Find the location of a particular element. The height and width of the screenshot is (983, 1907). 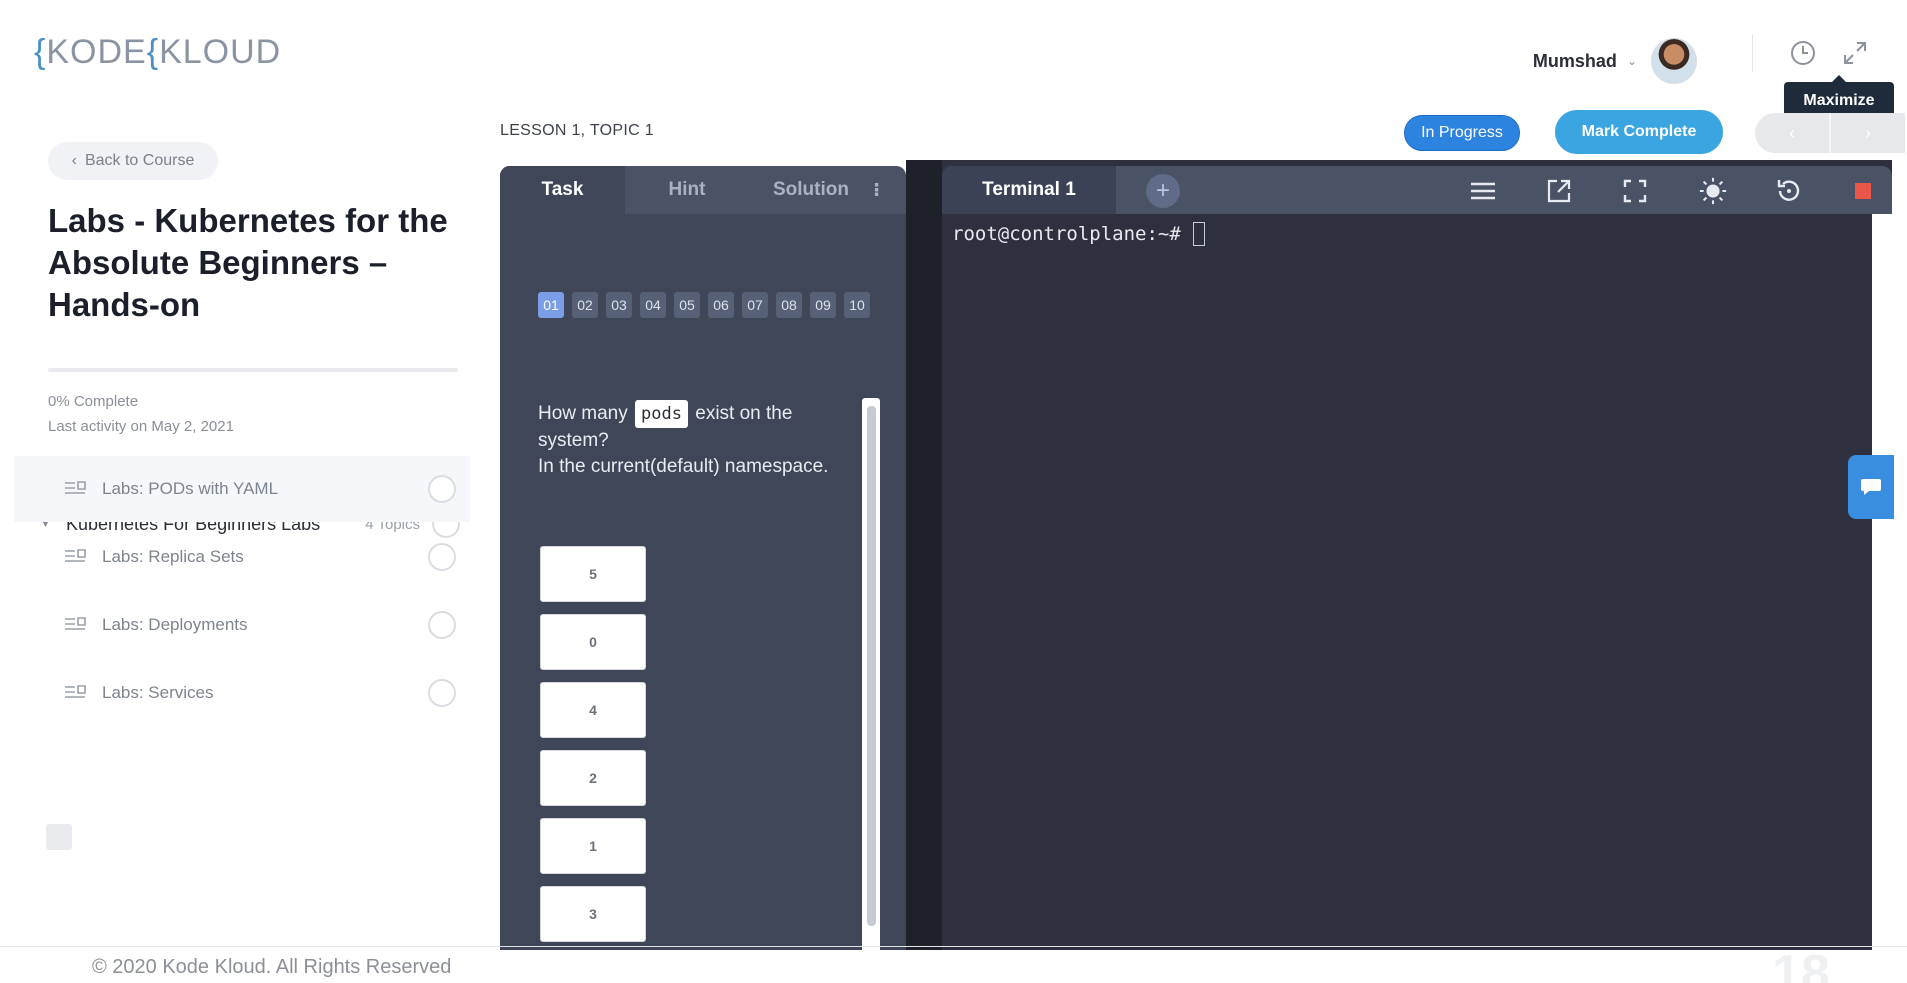

prompt-text: root@controlplane:~# is located at coordinates (1066, 234).